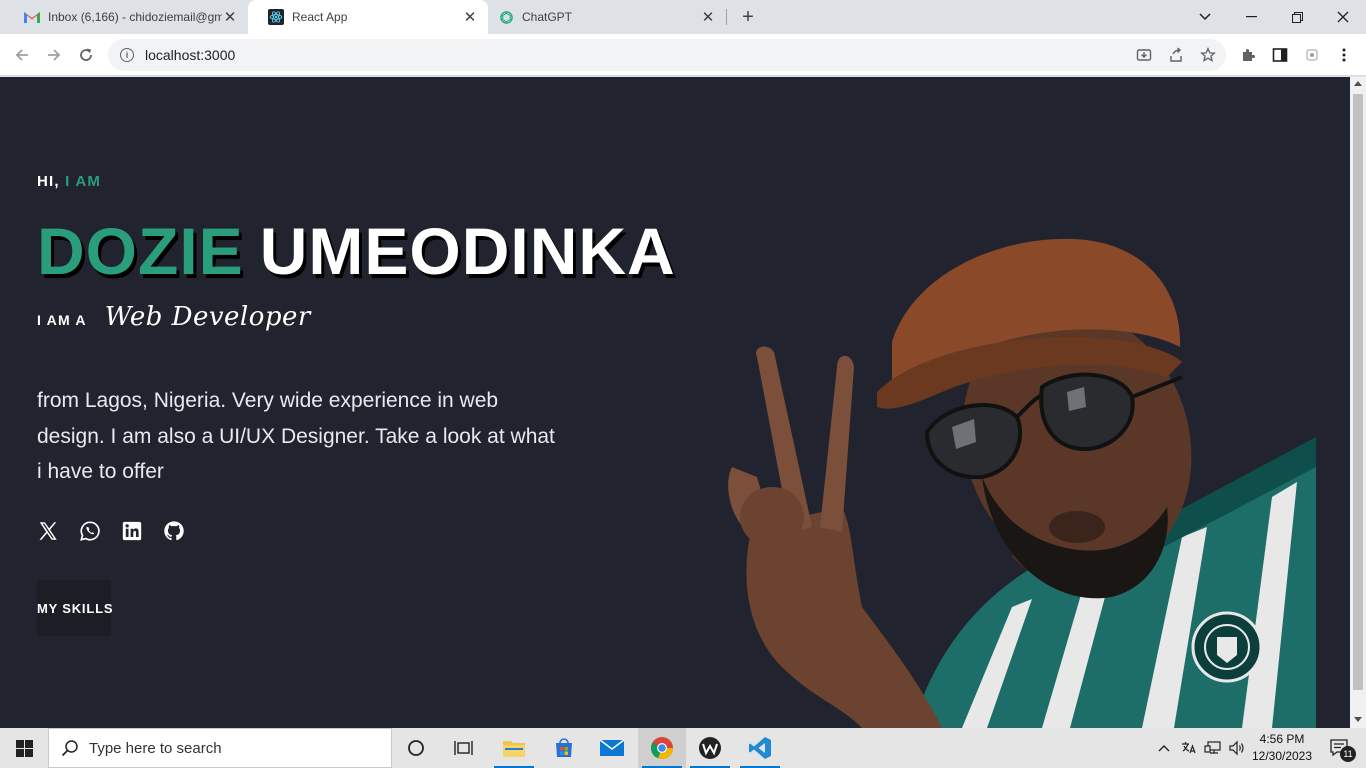 The width and height of the screenshot is (1366, 768). I want to click on hero-name: DOZIE UMEODINKA, so click(356, 251).